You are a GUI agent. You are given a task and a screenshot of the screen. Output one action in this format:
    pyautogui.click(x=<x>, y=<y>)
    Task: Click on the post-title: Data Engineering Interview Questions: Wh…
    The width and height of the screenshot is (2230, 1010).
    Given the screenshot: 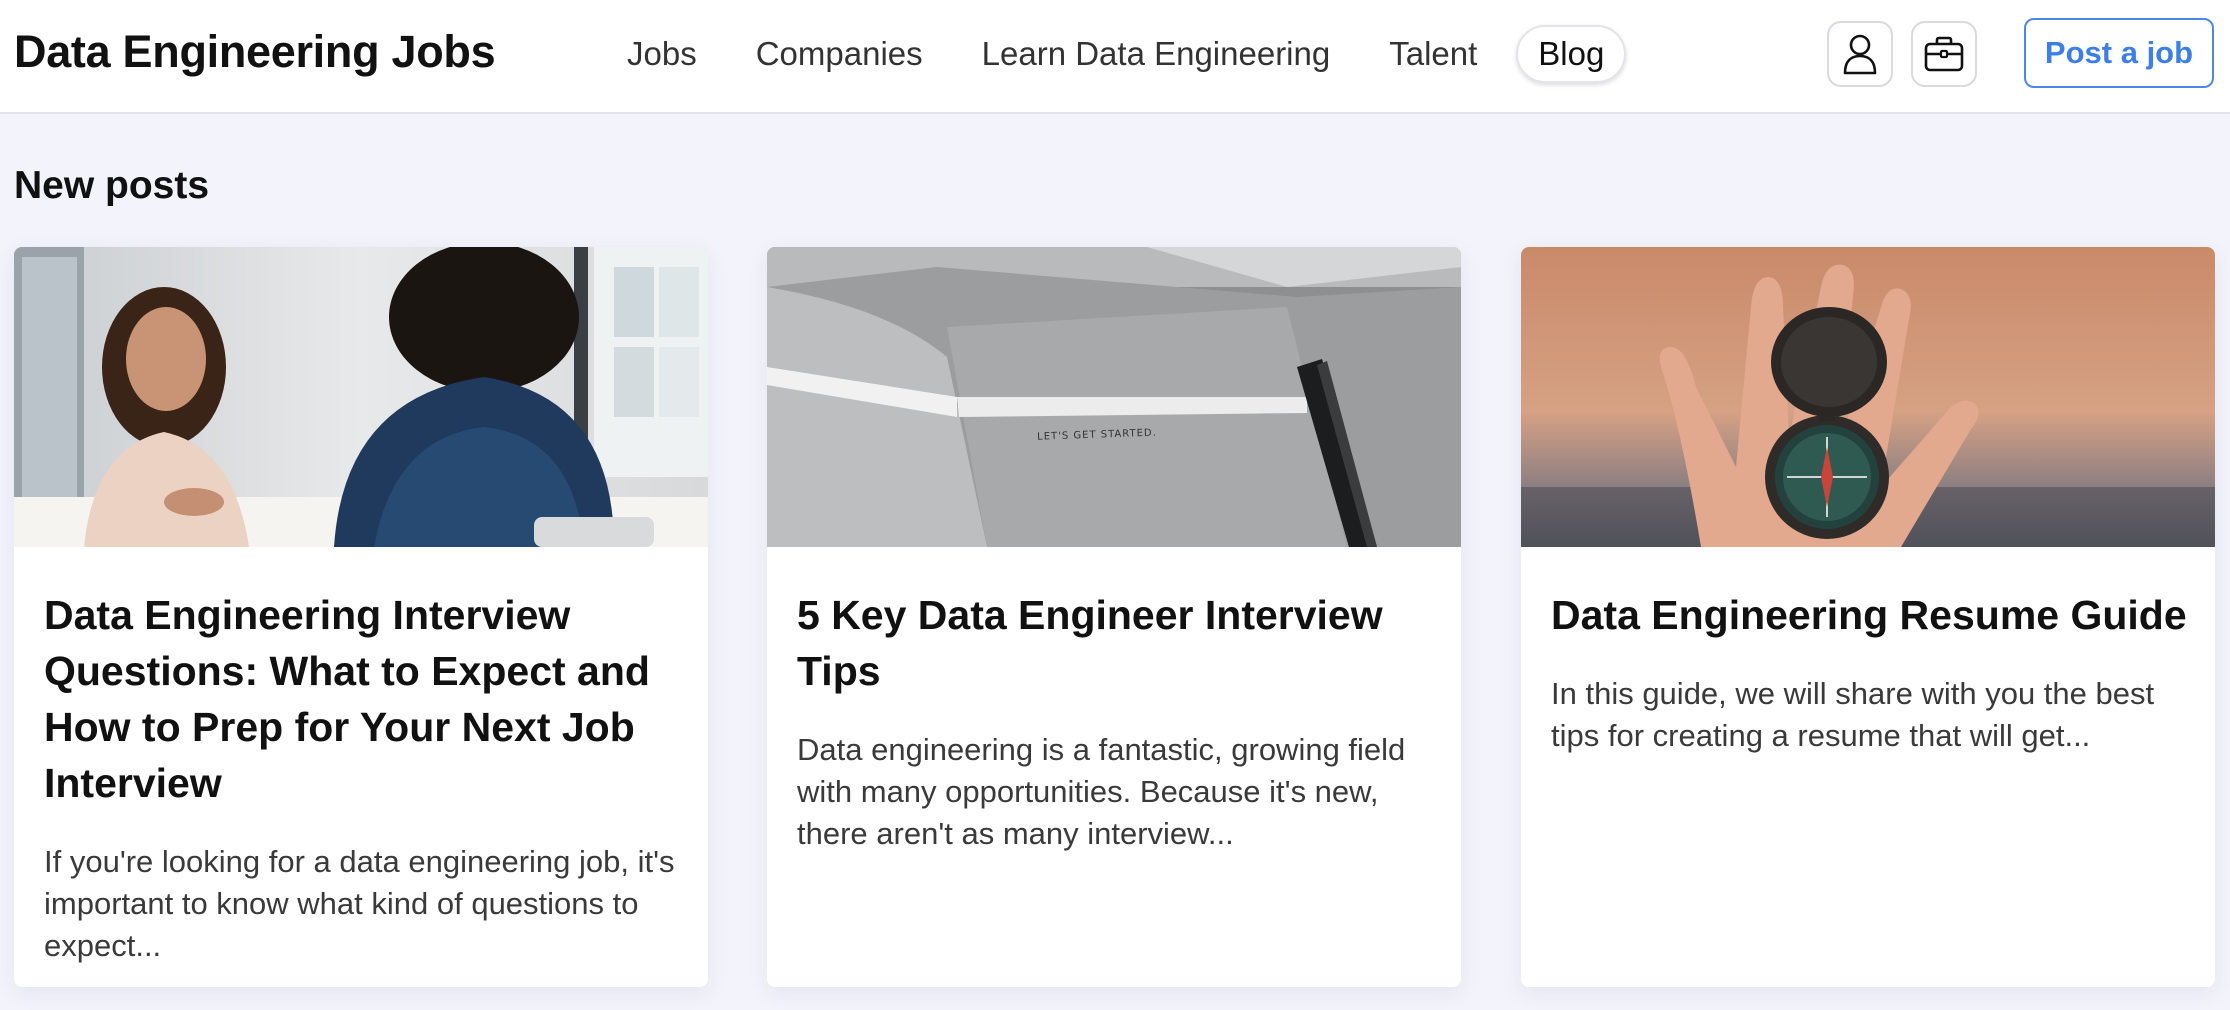 What is the action you would take?
    pyautogui.click(x=364, y=699)
    